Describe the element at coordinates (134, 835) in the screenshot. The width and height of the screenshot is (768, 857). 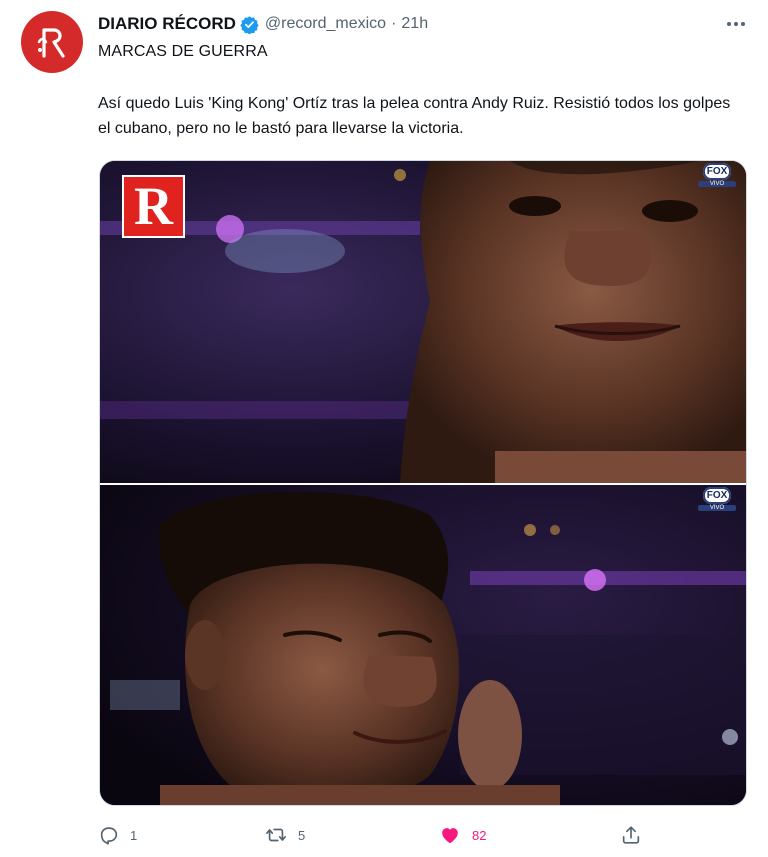
I see `reply-count: 1` at that location.